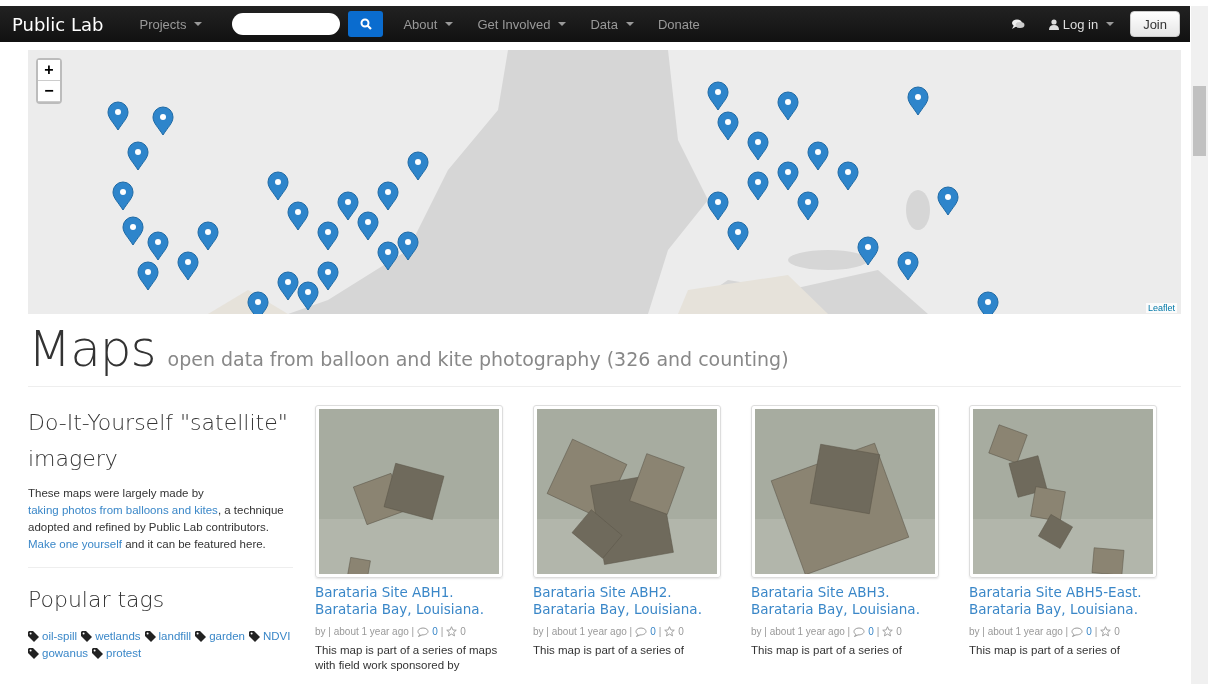 Image resolution: width=1208 pixels, height=684 pixels. Describe the element at coordinates (678, 24) in the screenshot. I see `nav-menu-item: Donate` at that location.